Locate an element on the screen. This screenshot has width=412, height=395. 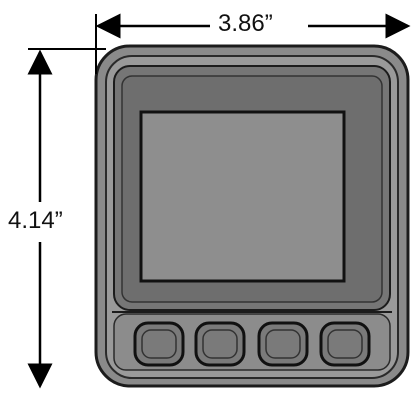
height-dimension-label: 4.14” is located at coordinates (35, 221).